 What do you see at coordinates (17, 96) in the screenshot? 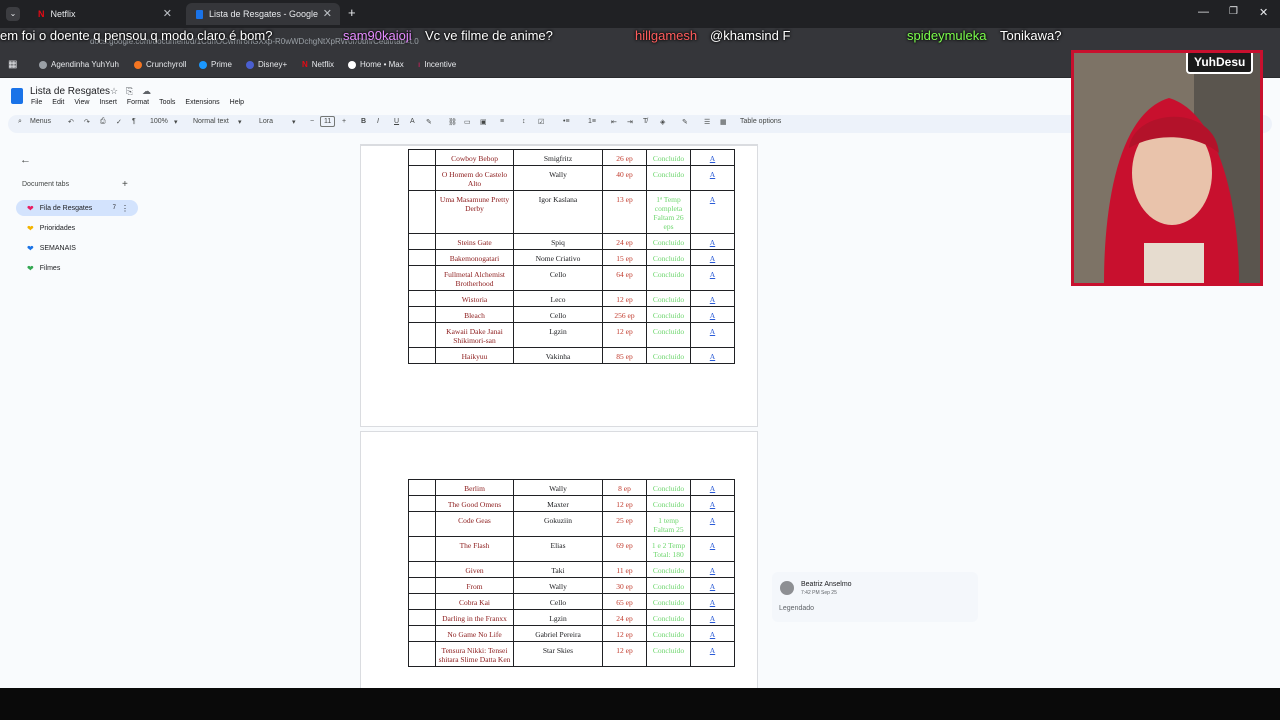
I see `docs-logo-icon` at bounding box center [17, 96].